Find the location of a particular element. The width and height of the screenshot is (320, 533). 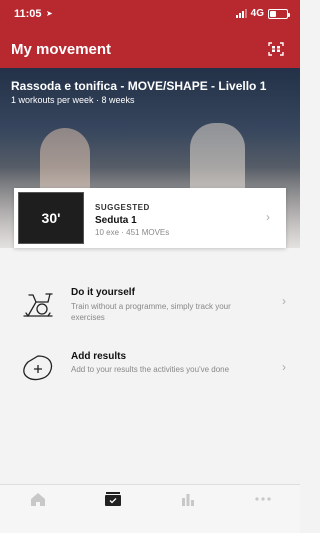

suggested-tag: SUGGESTED is located at coordinates (122, 207).